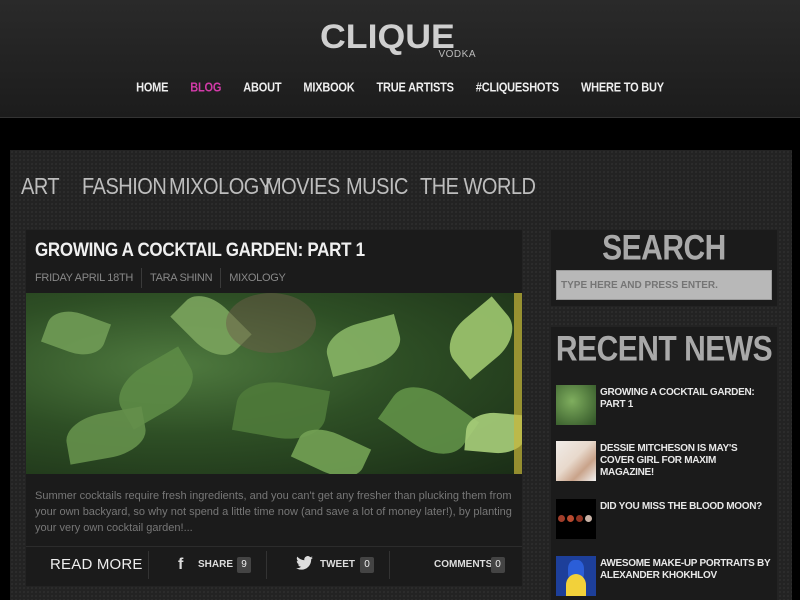 The image size is (800, 600). I want to click on read-more-button: READ MORE, so click(96, 564).